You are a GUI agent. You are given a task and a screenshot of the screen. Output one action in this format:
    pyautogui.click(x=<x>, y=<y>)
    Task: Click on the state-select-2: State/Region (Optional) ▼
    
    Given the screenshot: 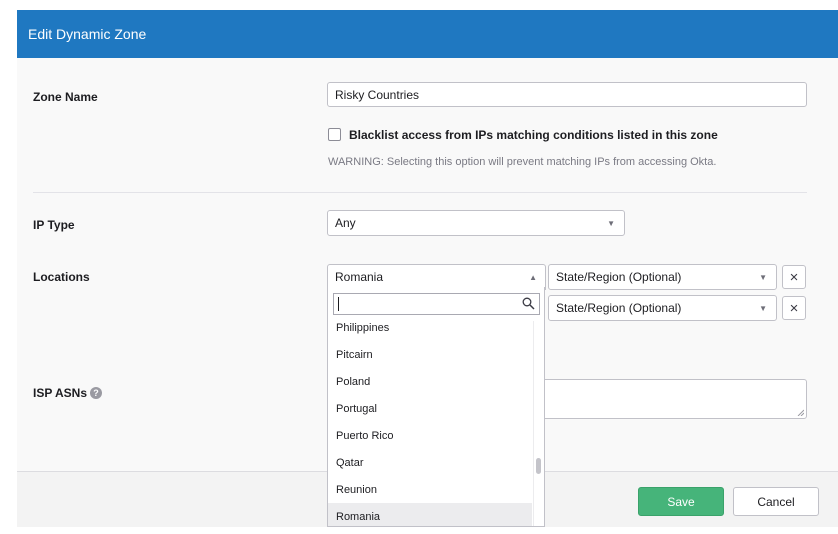 What is the action you would take?
    pyautogui.click(x=662, y=308)
    